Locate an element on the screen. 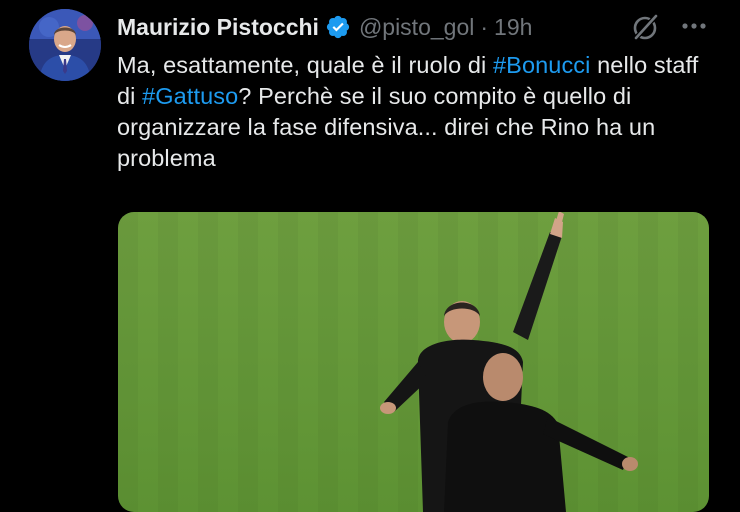 The image size is (740, 512). grok-icon is located at coordinates (646, 27).